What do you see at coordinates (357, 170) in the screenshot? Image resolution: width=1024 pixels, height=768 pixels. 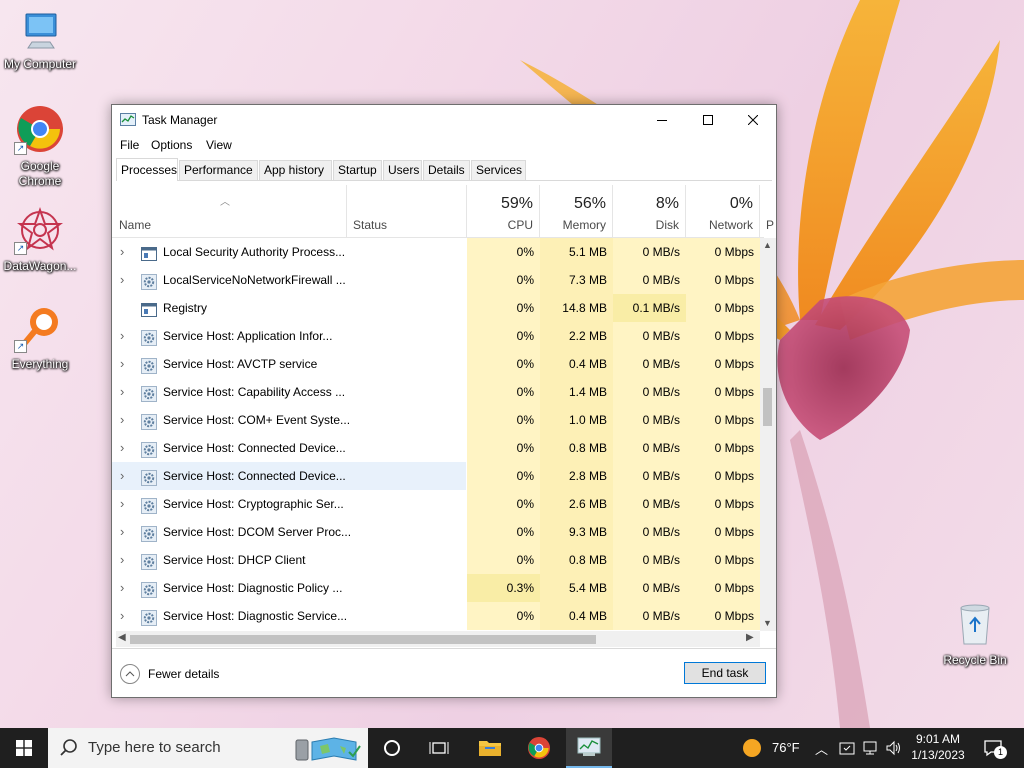 I see `tab-startup: Startup` at bounding box center [357, 170].